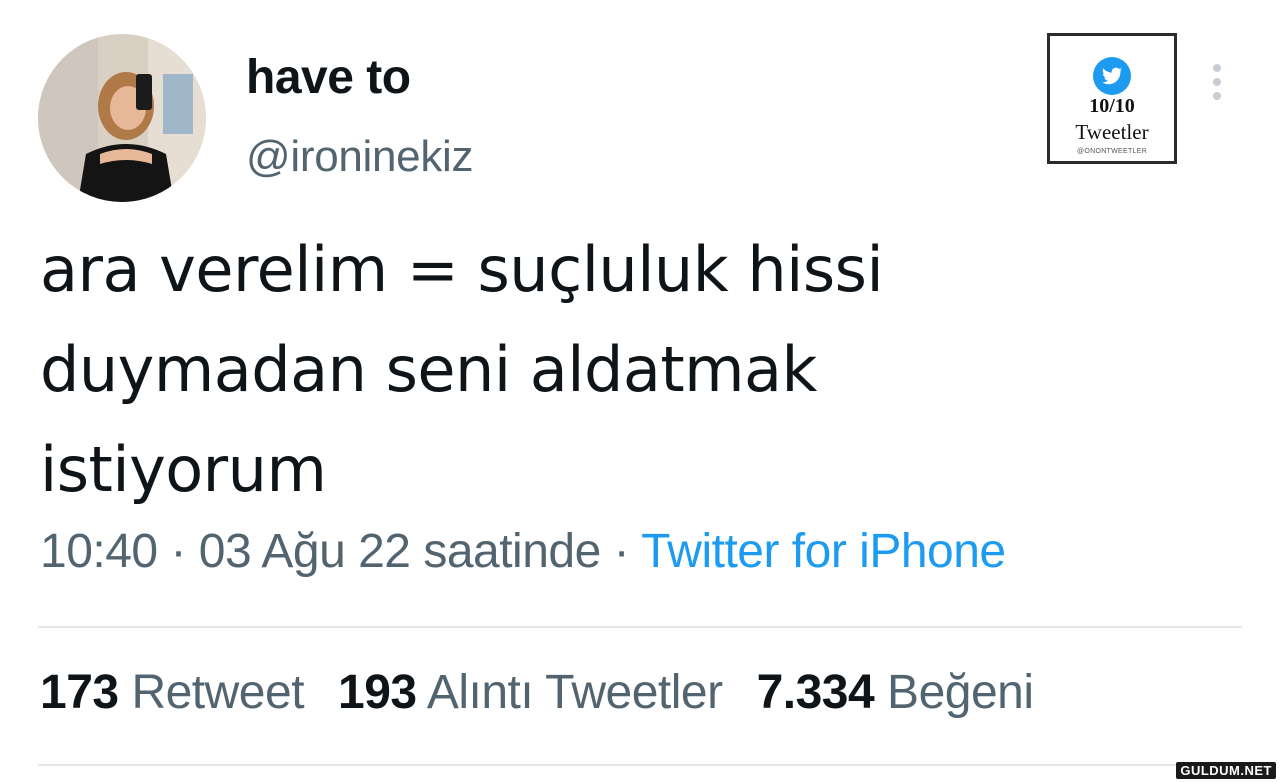 This screenshot has width=1280, height=783. I want to click on quote-count: 193 Alıntı Tweetler, so click(530, 692).